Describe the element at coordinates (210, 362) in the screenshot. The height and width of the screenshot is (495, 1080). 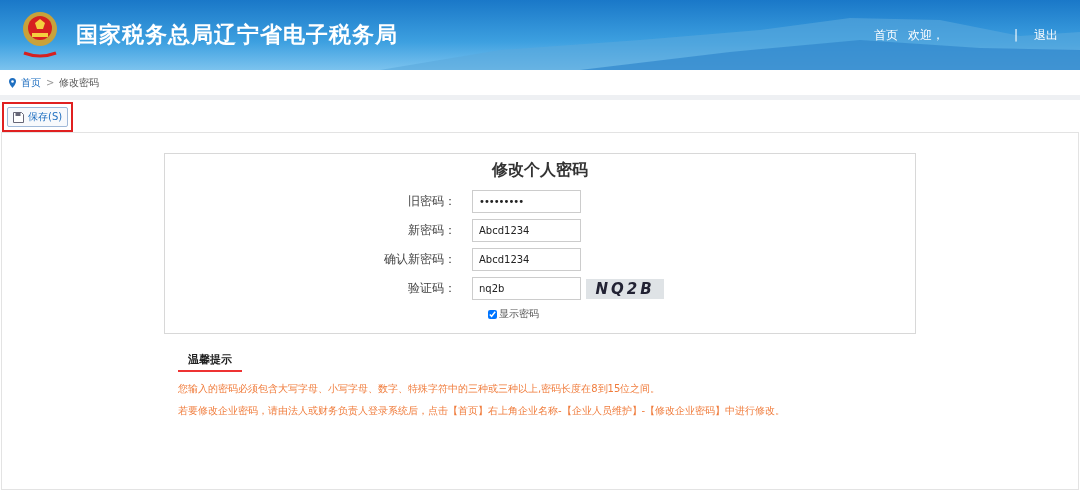
I see `tips-heading: 温馨提示` at that location.